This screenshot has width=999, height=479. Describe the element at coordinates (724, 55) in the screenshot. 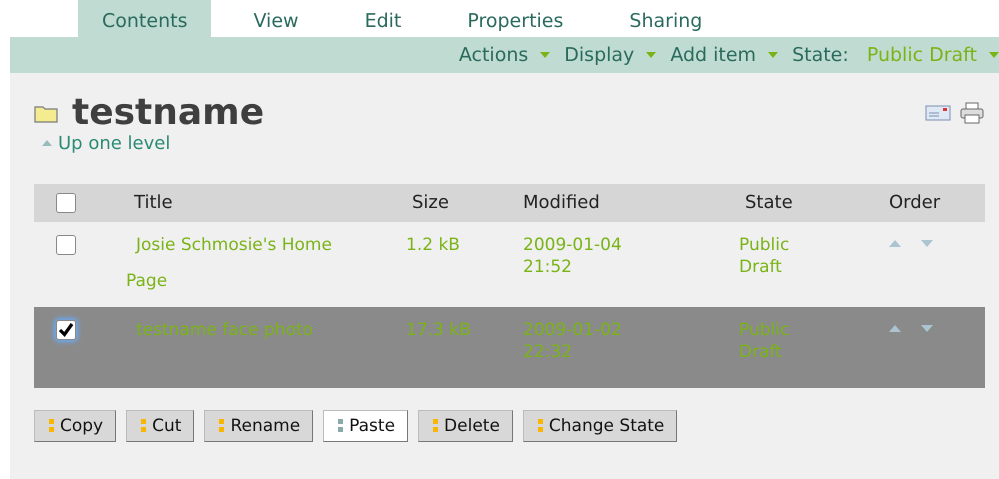

I see `dropdown-menu: Add item` at that location.